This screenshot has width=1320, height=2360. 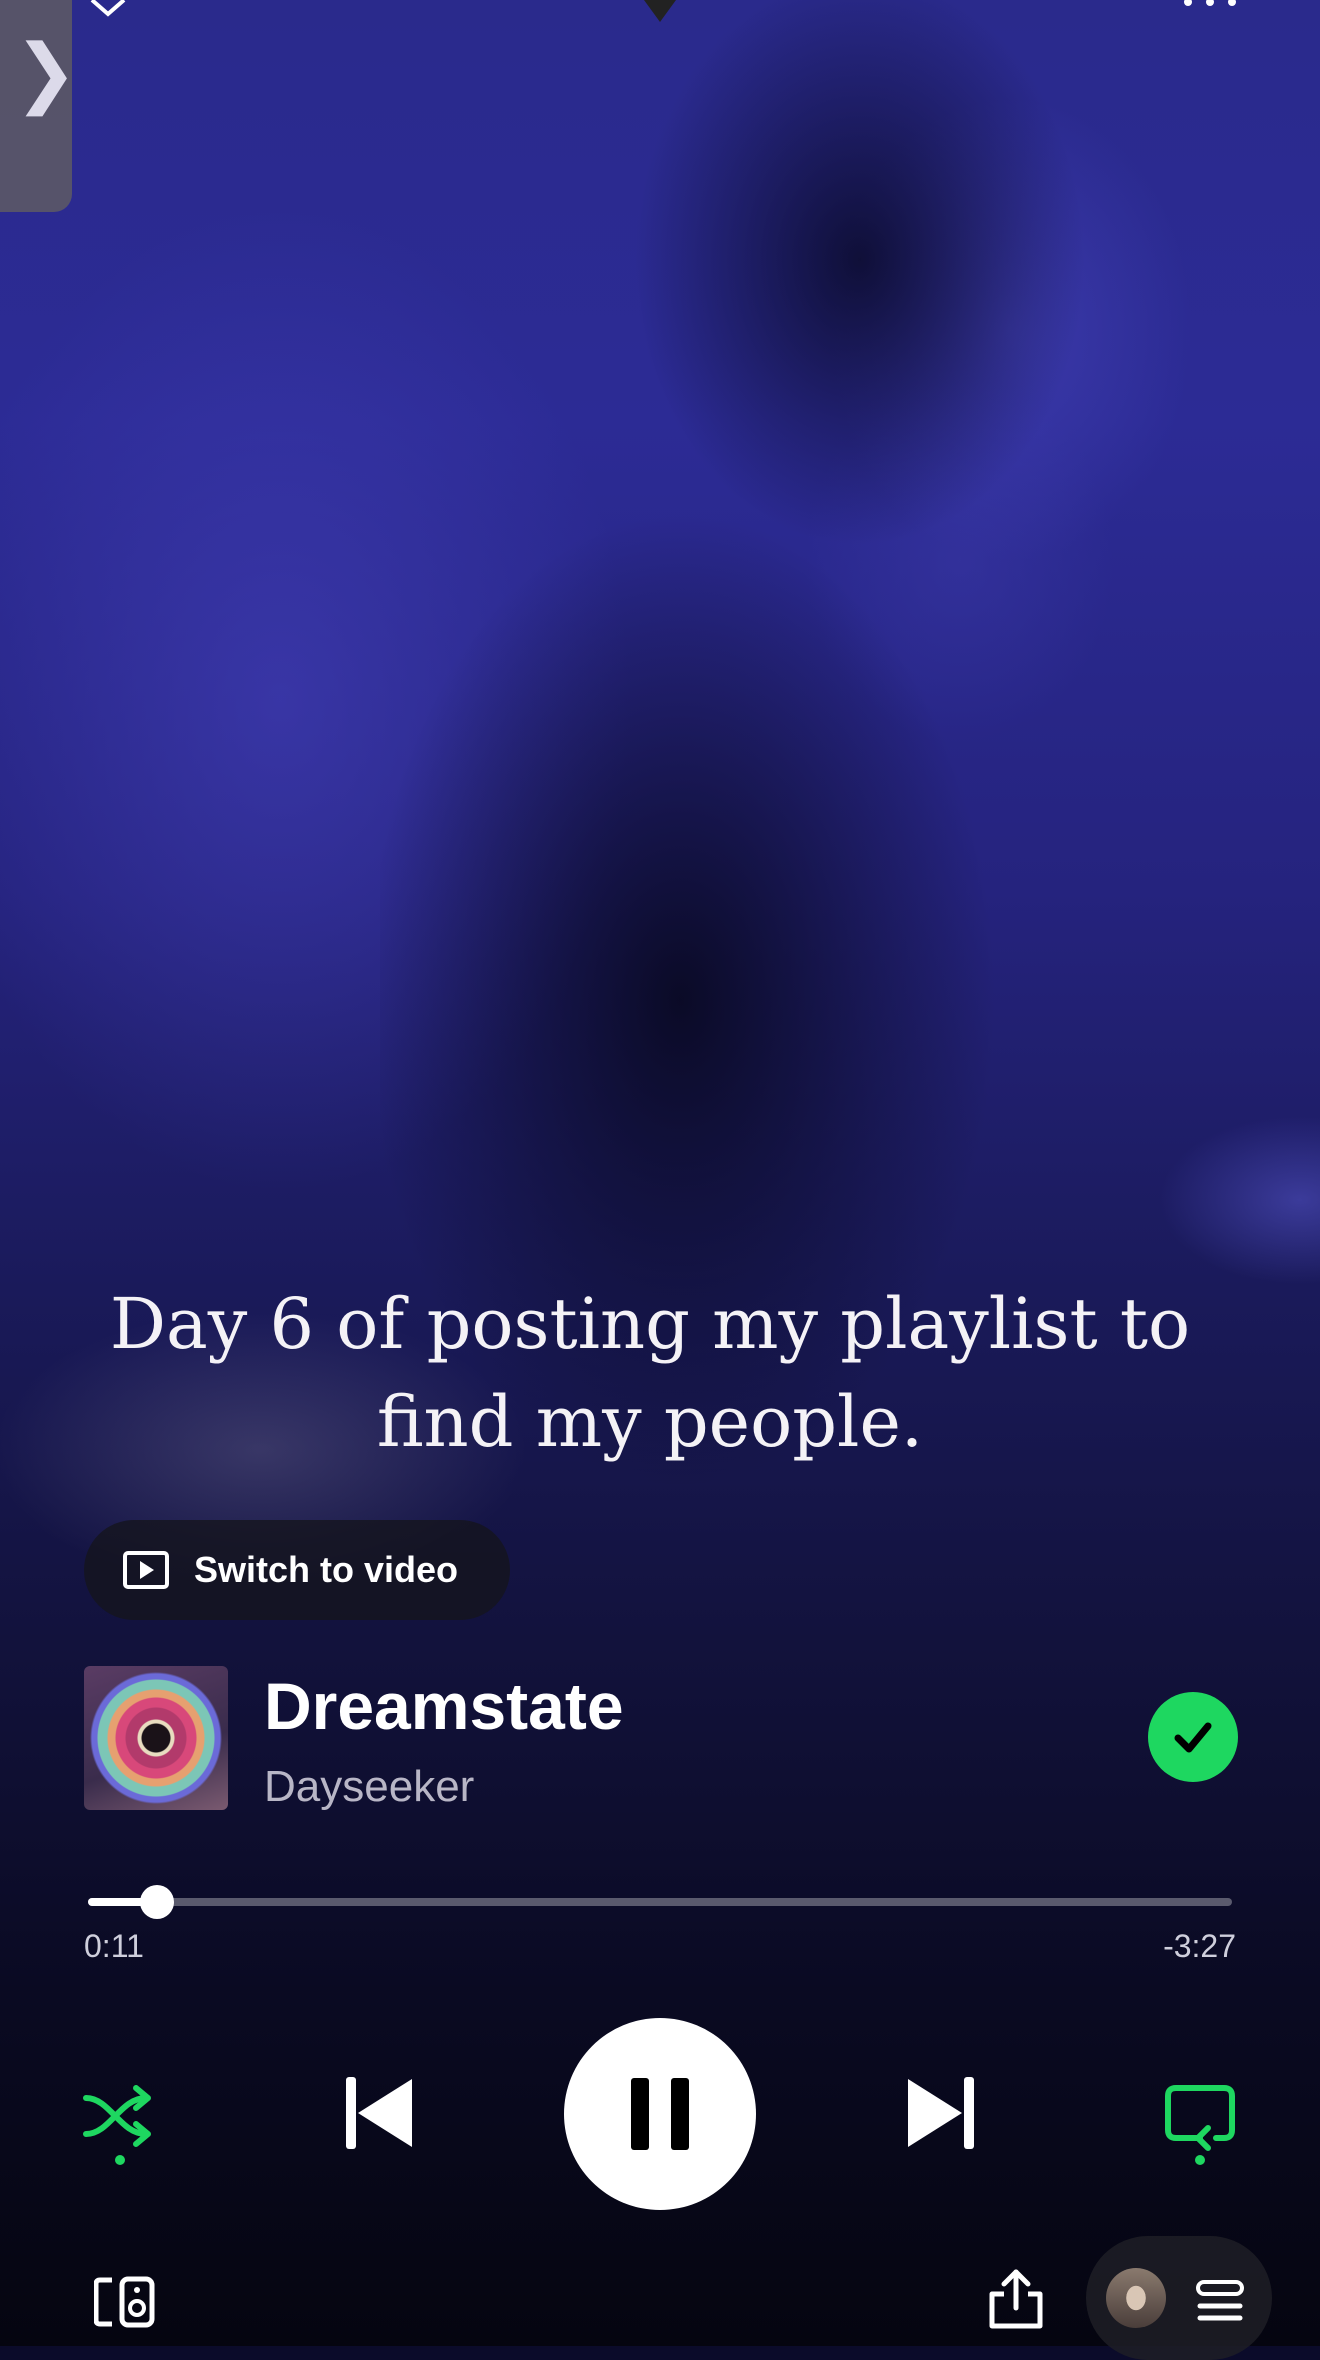 I want to click on check-icon, so click(x=1193, y=1737).